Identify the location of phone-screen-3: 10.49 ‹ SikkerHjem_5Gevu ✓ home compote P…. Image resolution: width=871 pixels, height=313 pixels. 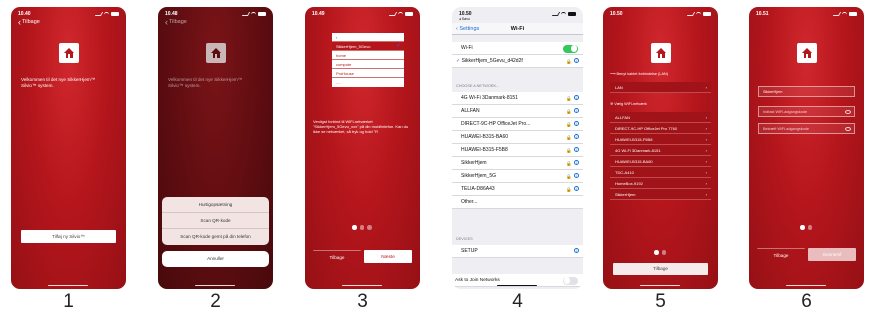
(362, 148).